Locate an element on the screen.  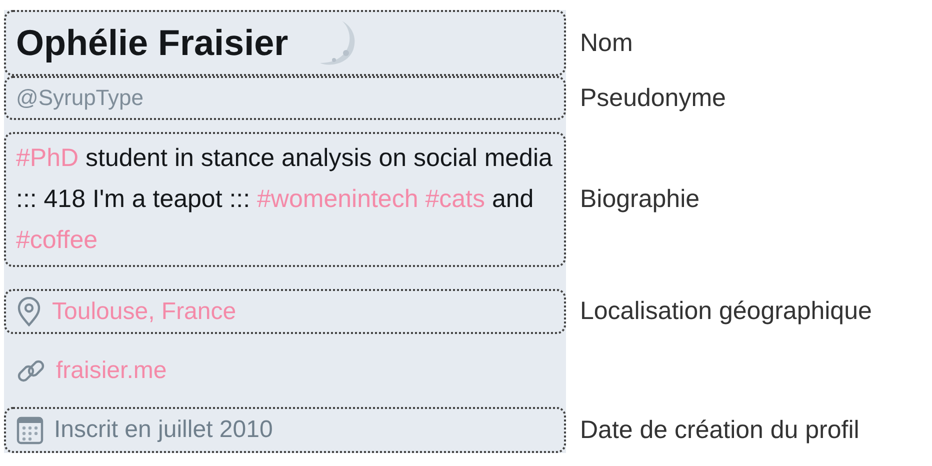
annotation-label: Pseudonyme is located at coordinates (653, 98).